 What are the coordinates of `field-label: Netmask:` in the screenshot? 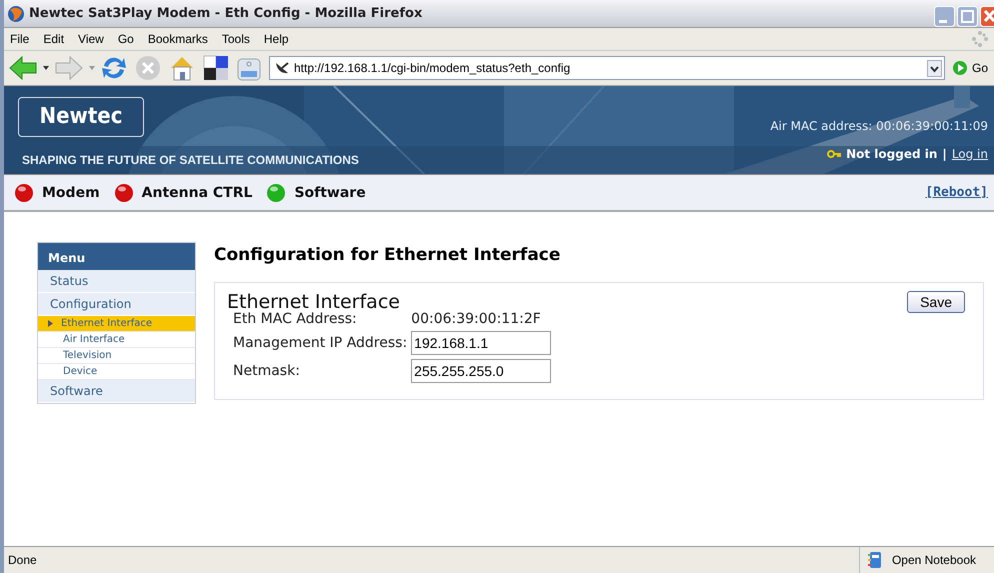 It's located at (267, 371).